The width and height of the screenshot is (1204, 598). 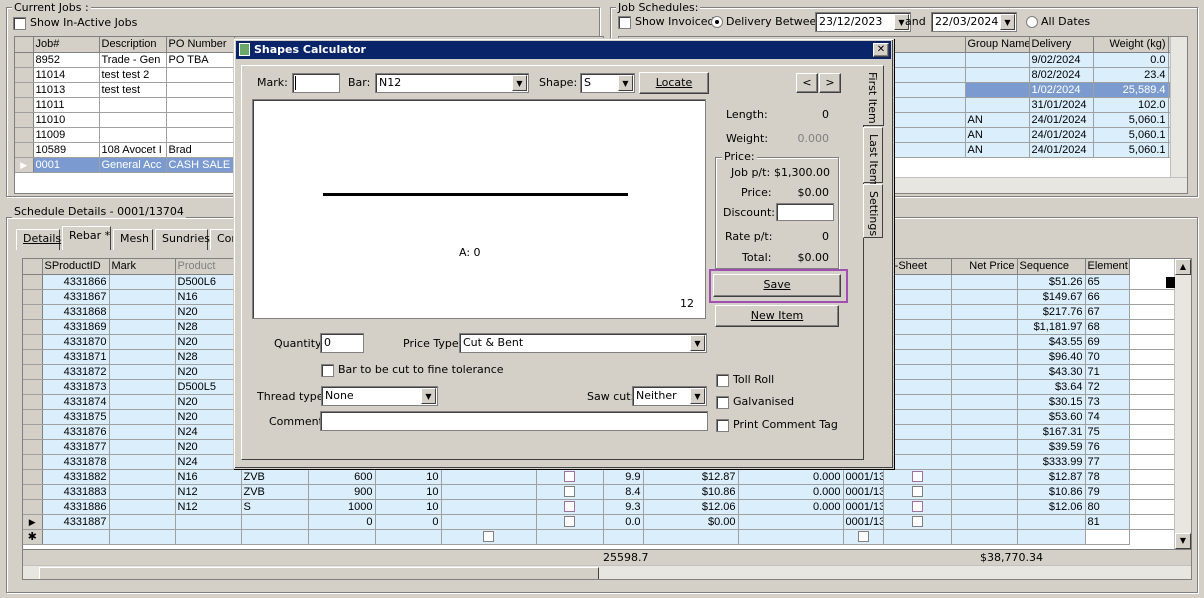 I want to click on jobs-column-header: Description, so click(x=133, y=45).